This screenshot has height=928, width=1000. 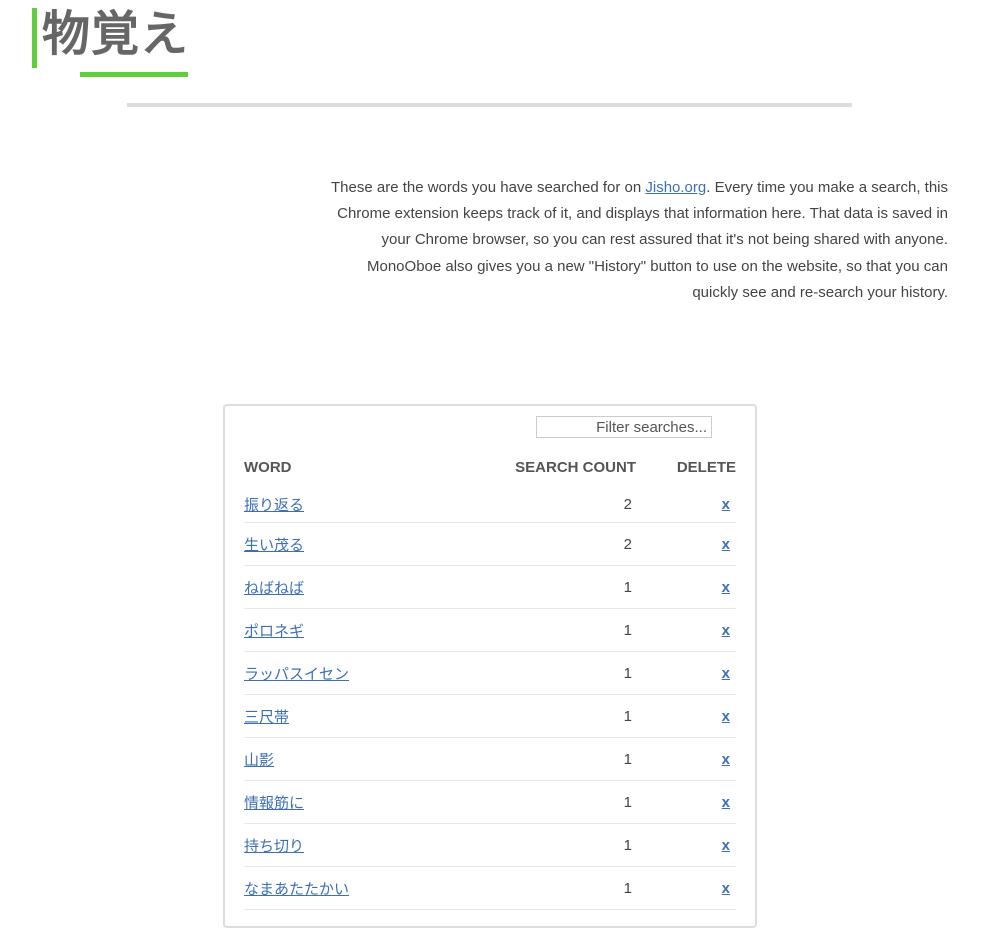 I want to click on word-link: 振り返る, so click(x=274, y=505).